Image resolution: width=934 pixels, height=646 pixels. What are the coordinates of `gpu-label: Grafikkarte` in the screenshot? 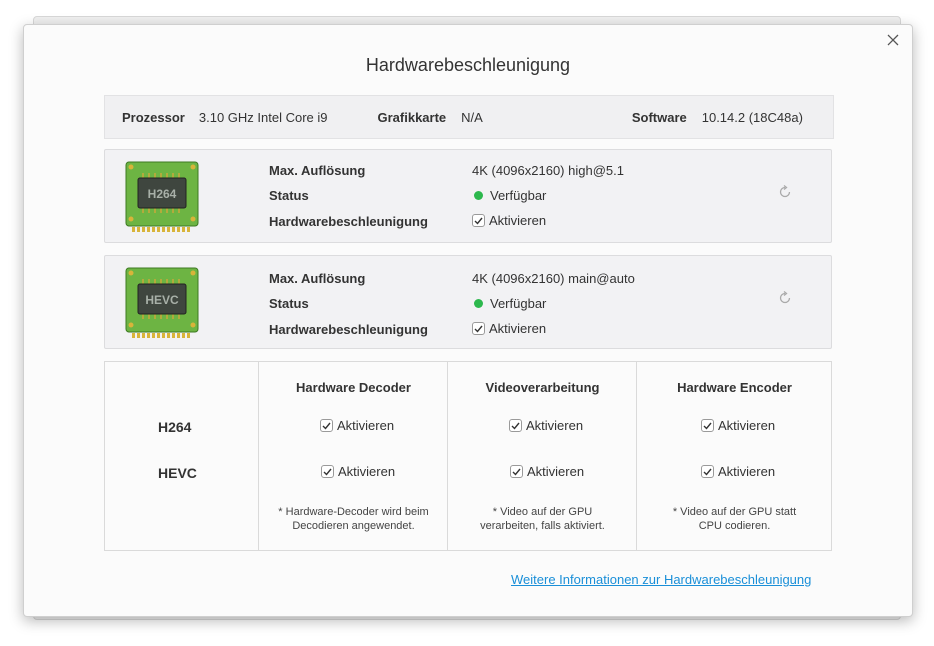 It's located at (412, 117).